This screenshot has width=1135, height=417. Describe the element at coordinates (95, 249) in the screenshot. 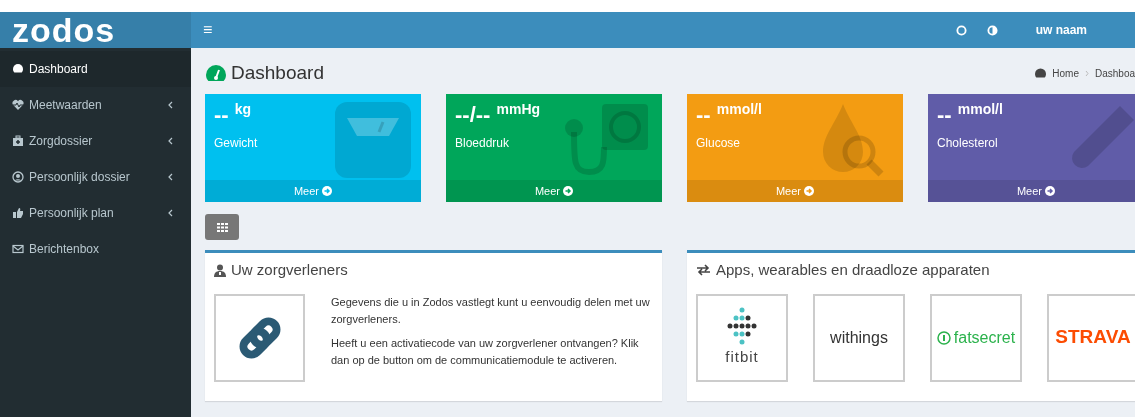

I see `sidebar-item: Berichtenbox` at that location.